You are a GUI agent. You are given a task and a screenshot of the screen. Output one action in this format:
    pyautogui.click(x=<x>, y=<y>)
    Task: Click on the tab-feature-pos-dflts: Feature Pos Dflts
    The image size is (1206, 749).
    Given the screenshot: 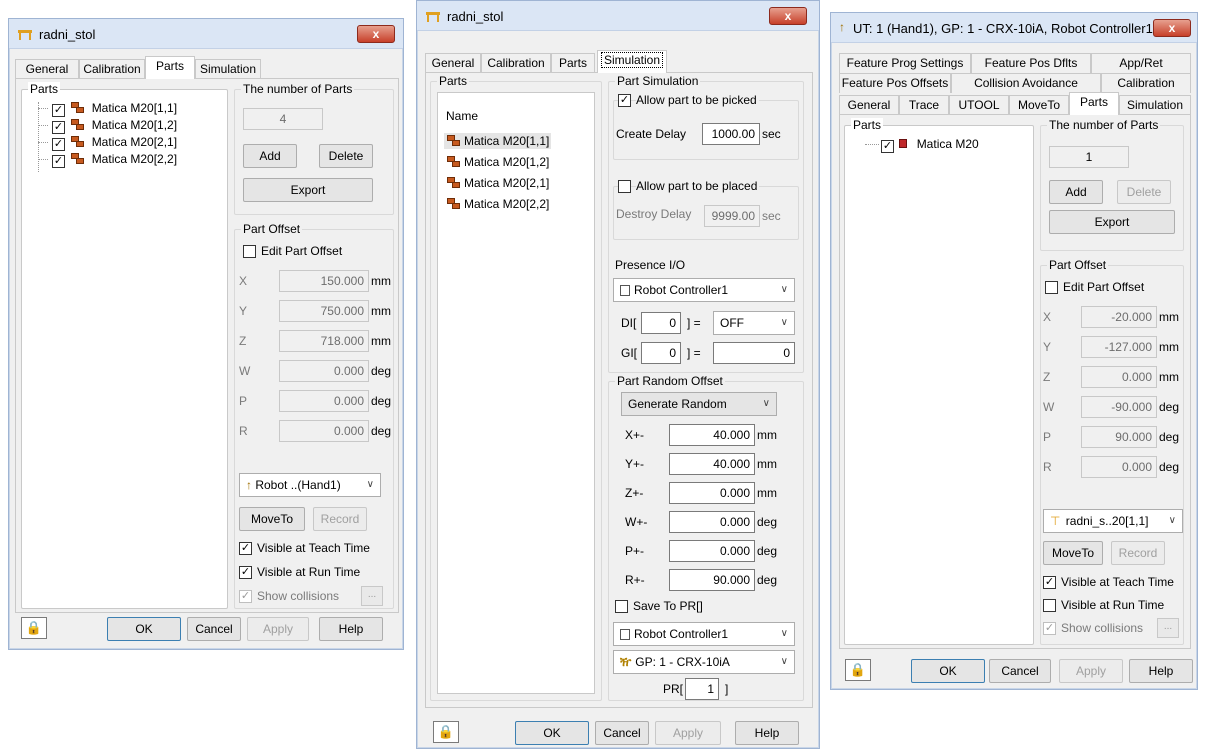 What is the action you would take?
    pyautogui.click(x=1031, y=63)
    